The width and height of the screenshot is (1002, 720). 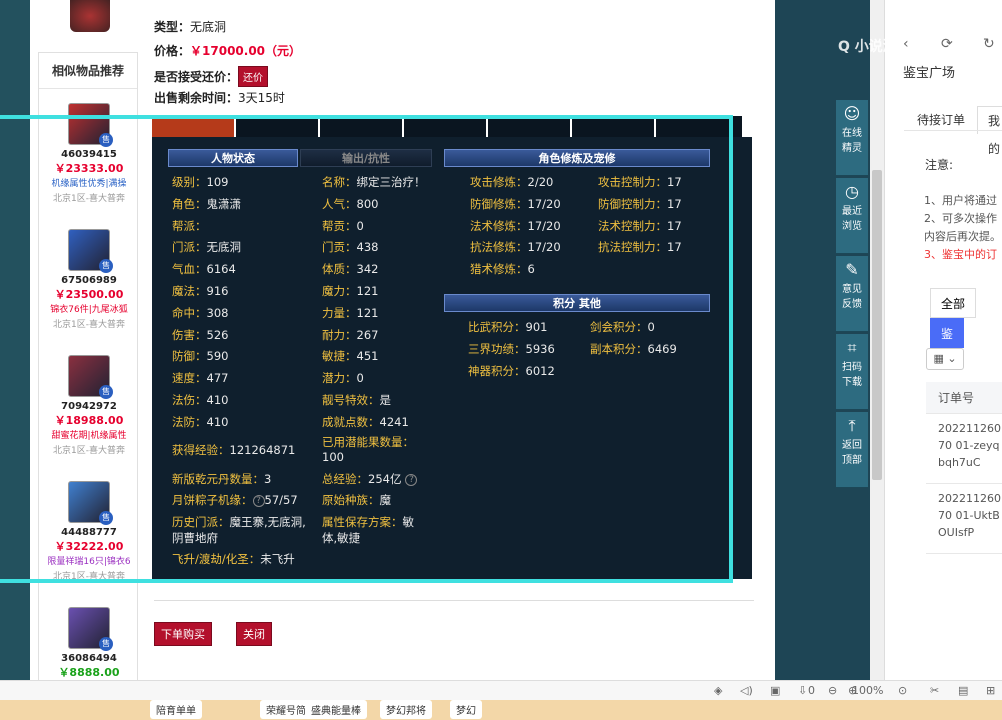 I want to click on stat-key: 耐力：, so click(x=339, y=334).